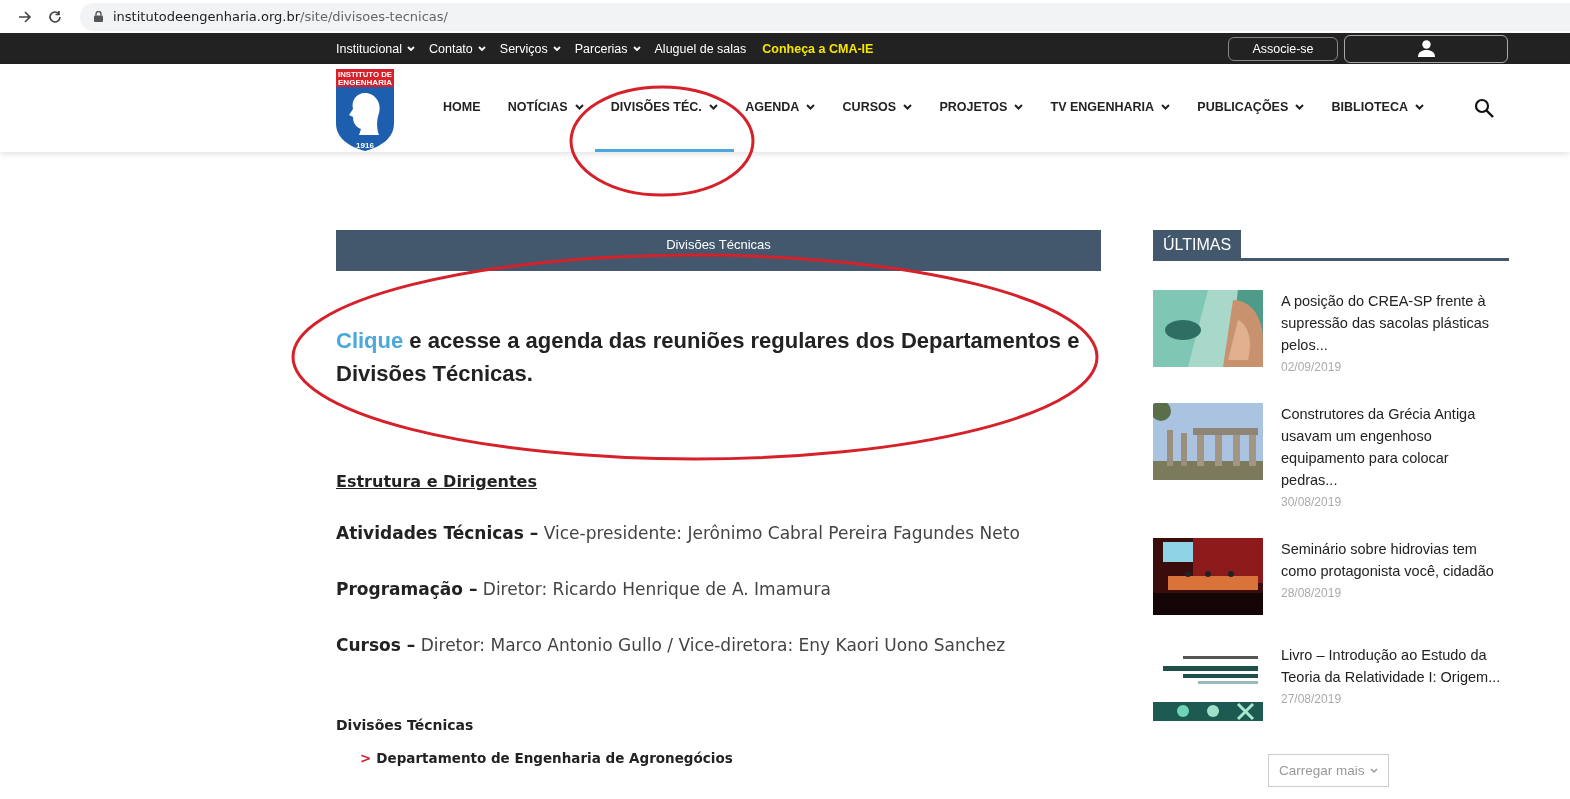  I want to click on intro-text: Clique e acesse a agenda das reuniões regulares dos Departamentos e Divisões Técnicas., so click(708, 357).